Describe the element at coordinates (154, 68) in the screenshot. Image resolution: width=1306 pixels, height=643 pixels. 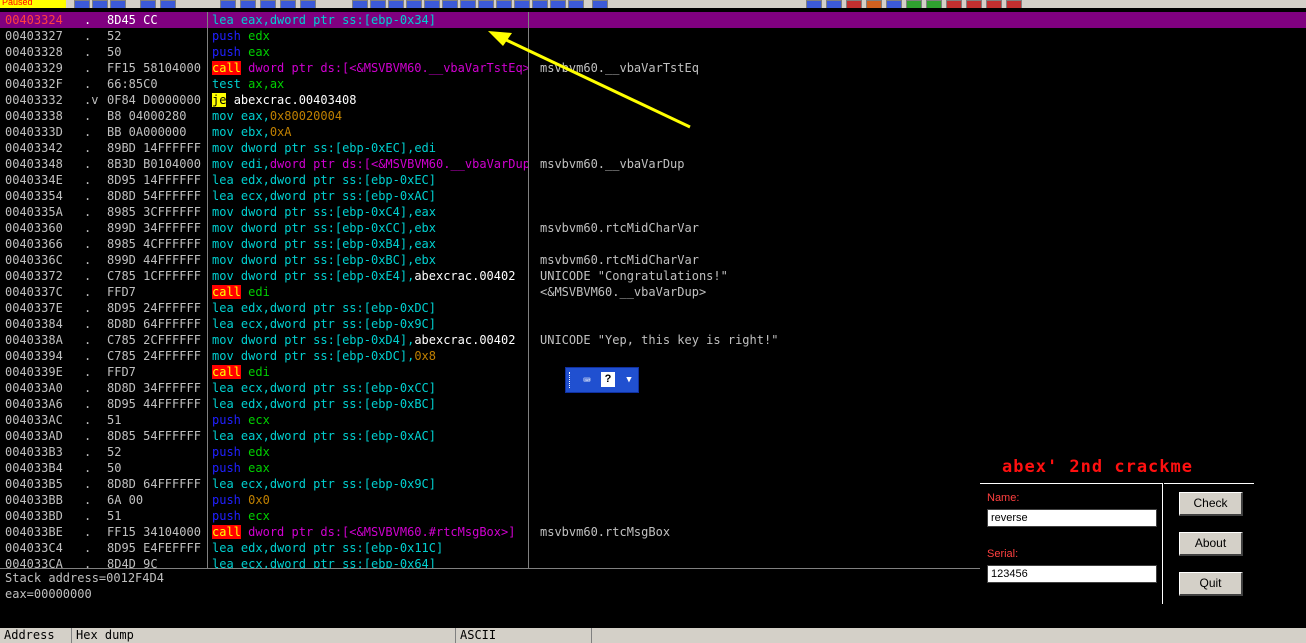
I see `hex-cell: FF15 58104000` at that location.